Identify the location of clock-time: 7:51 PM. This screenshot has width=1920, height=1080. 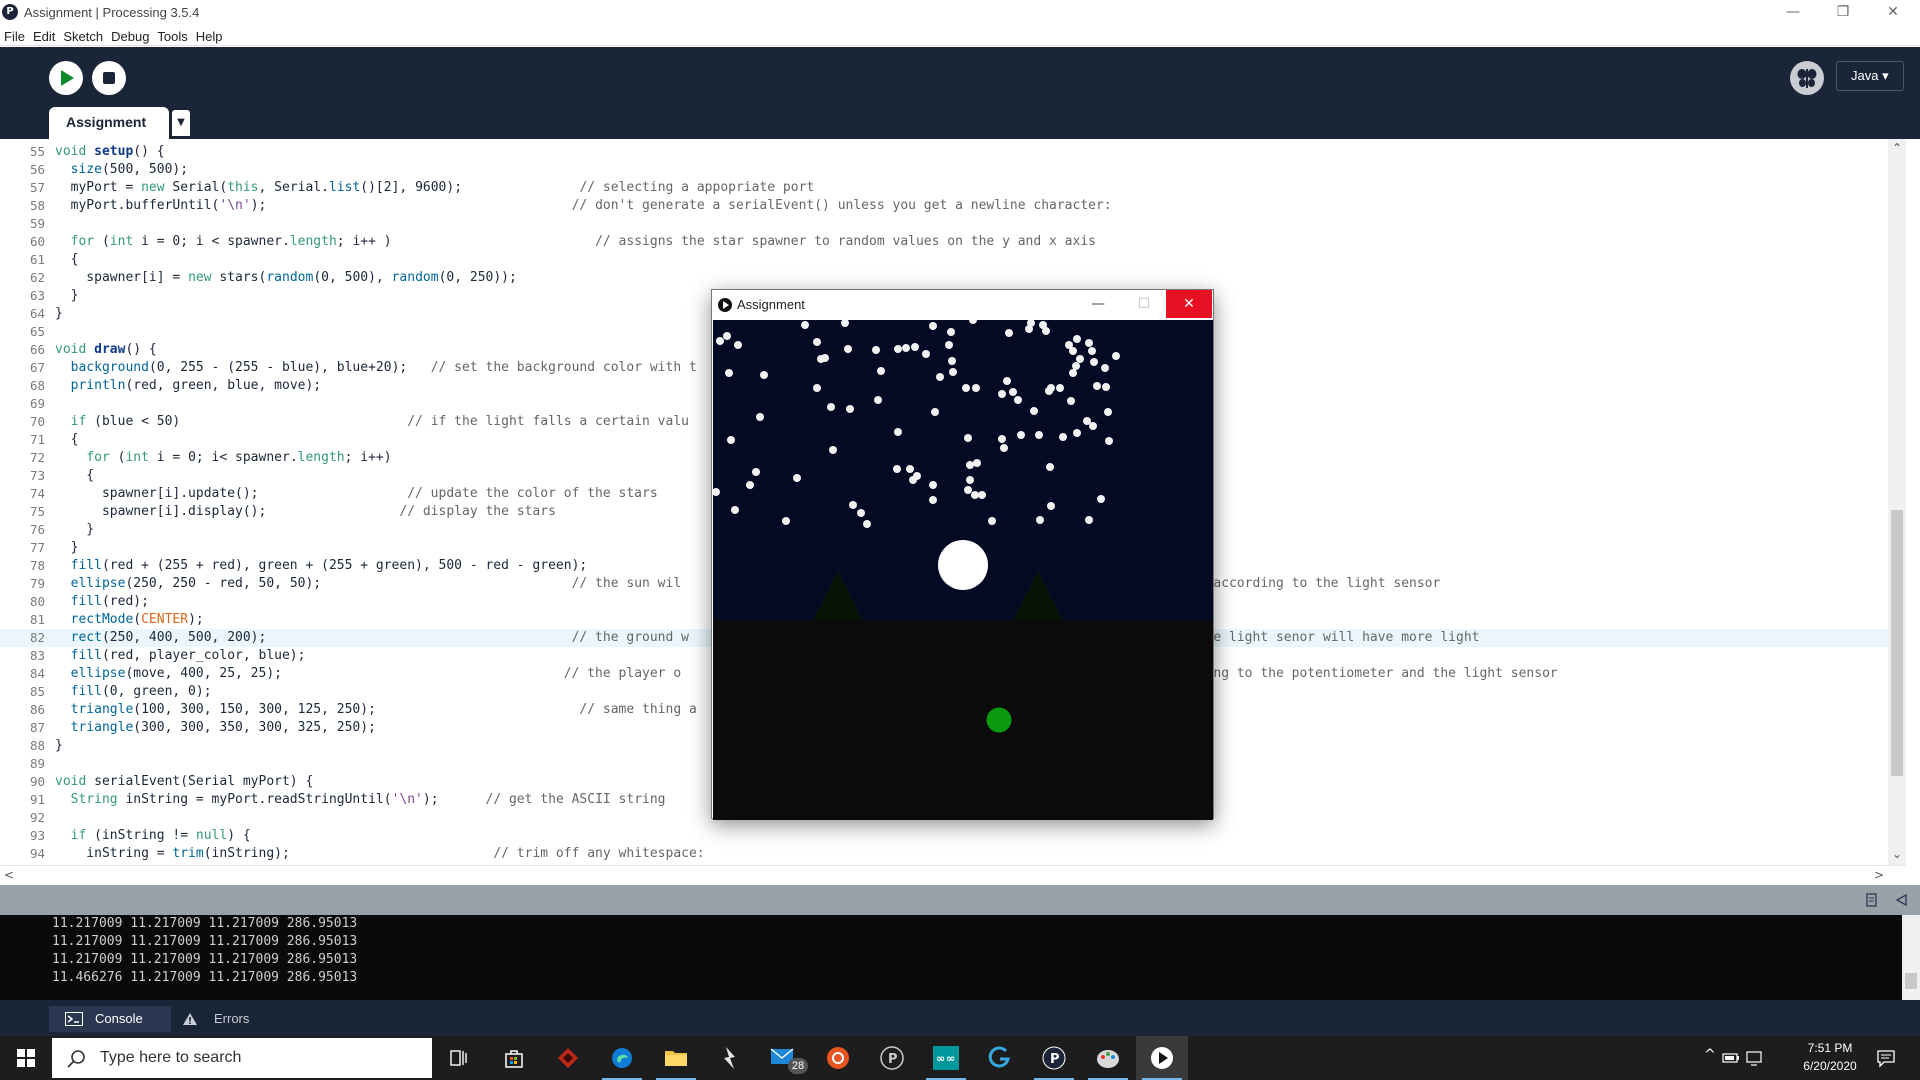
(1830, 1048).